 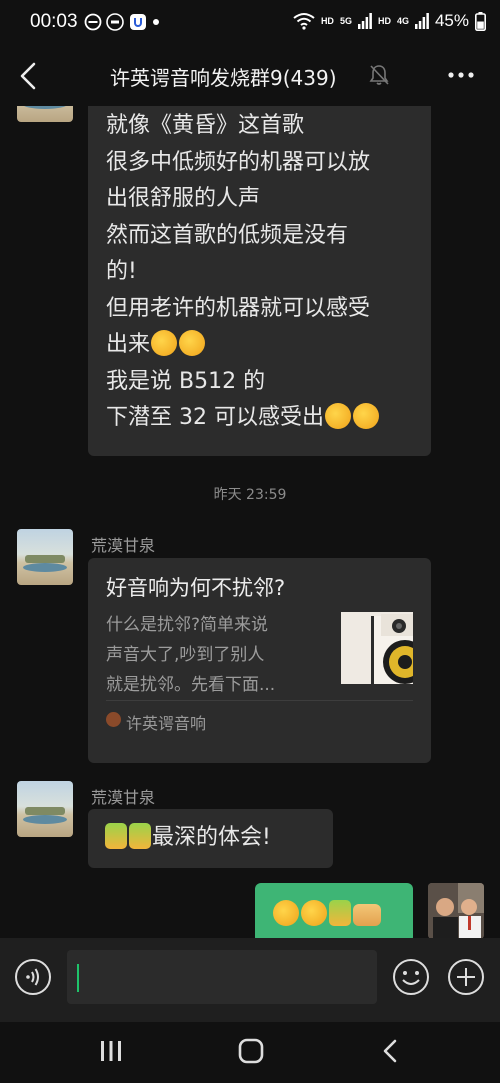 I want to click on network-5g-label: 5G, so click(x=345, y=21).